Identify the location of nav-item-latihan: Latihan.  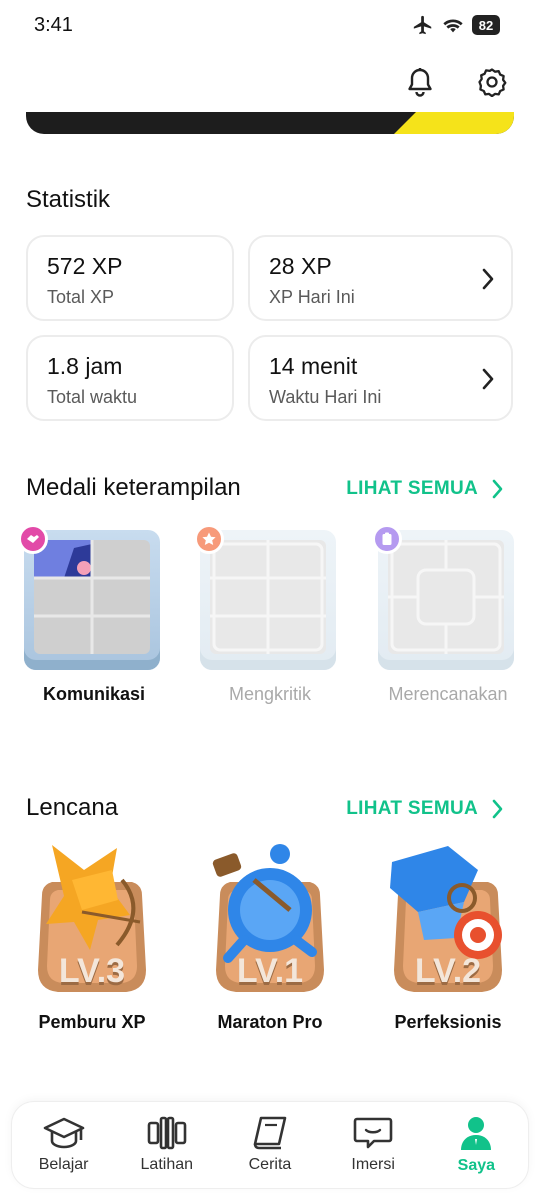
(167, 1145).